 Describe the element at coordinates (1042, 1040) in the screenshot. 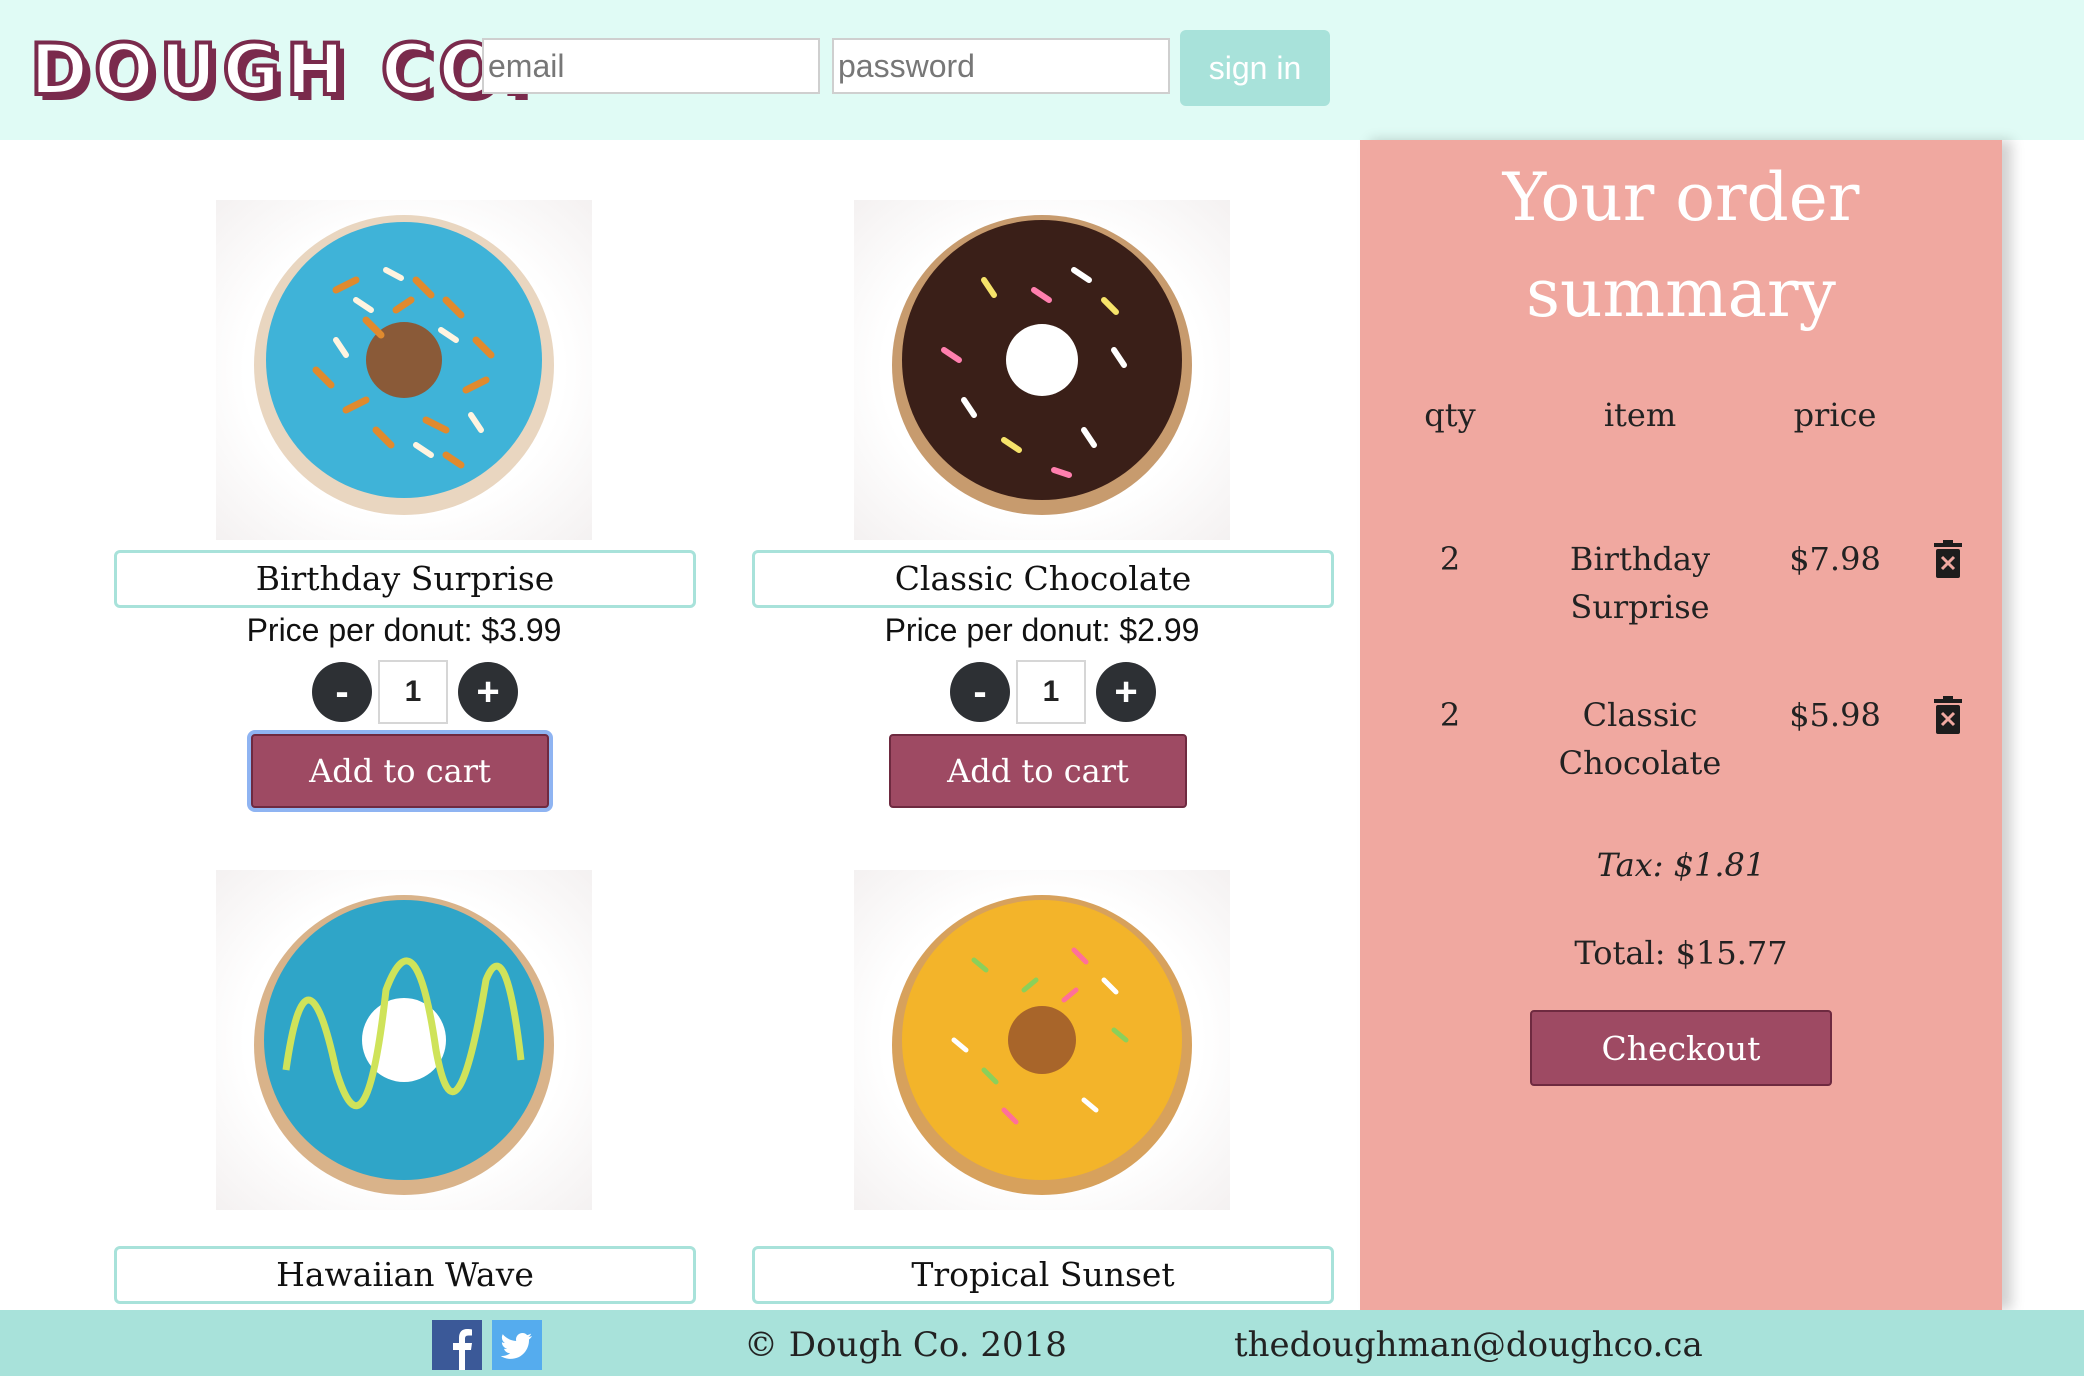

I see `yellow-sprinkle-donut-image` at that location.